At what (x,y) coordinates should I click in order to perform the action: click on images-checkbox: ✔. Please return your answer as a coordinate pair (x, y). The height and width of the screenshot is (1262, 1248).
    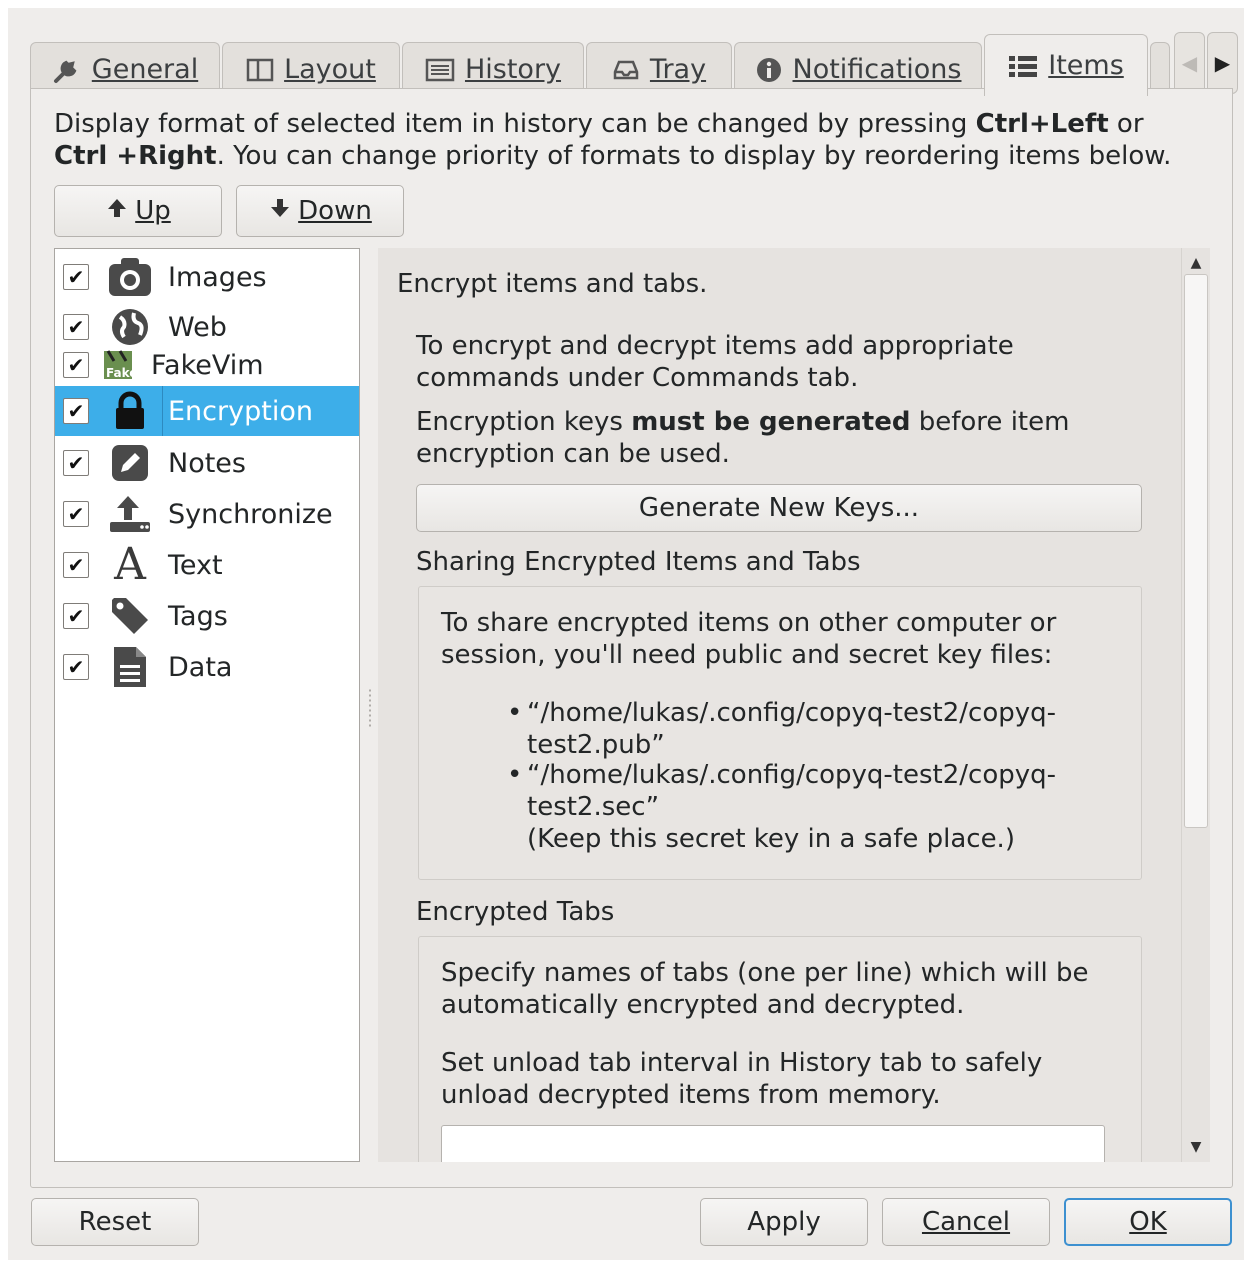
    Looking at the image, I should click on (76, 277).